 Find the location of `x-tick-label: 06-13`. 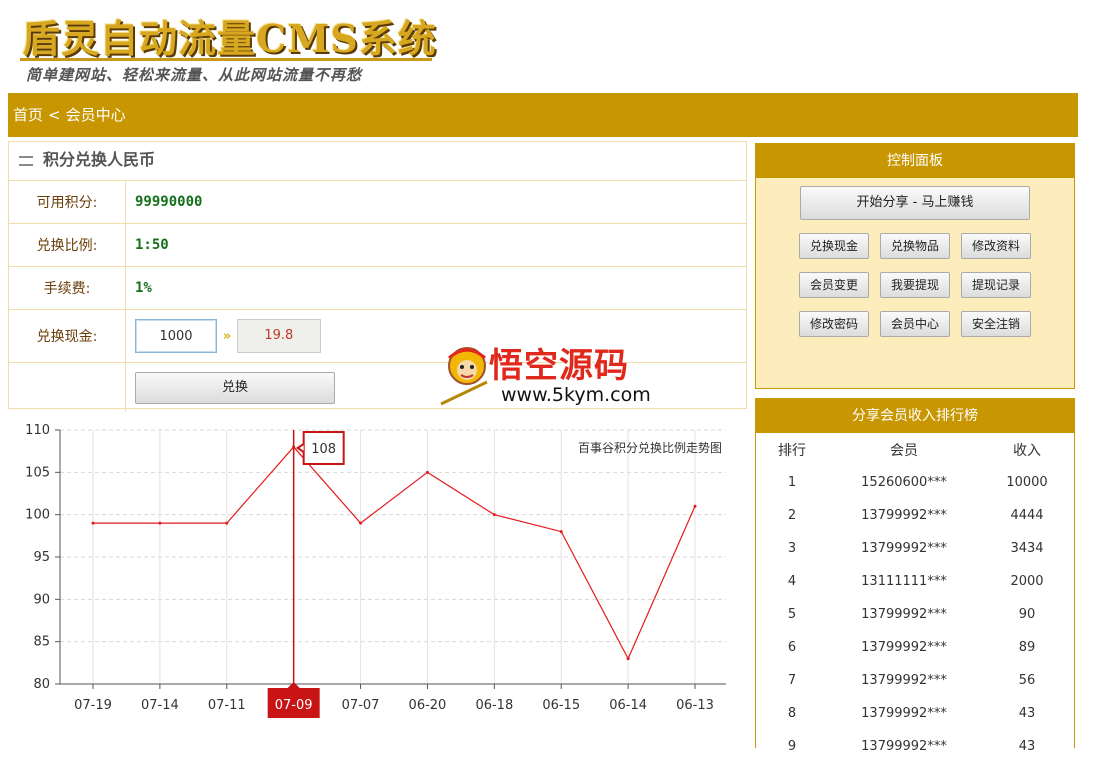

x-tick-label: 06-13 is located at coordinates (695, 705).